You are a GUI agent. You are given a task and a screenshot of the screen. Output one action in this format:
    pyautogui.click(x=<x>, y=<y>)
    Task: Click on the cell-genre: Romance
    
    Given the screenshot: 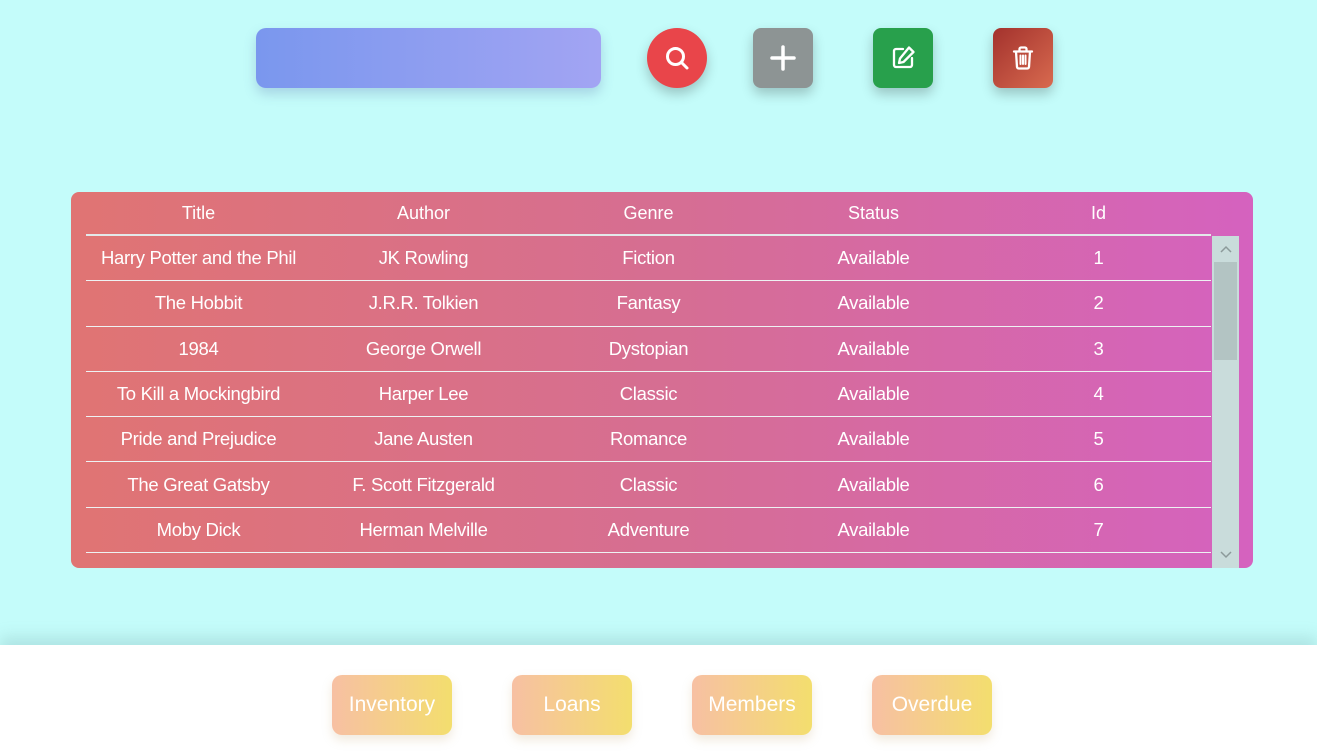 What is the action you would take?
    pyautogui.click(x=648, y=439)
    